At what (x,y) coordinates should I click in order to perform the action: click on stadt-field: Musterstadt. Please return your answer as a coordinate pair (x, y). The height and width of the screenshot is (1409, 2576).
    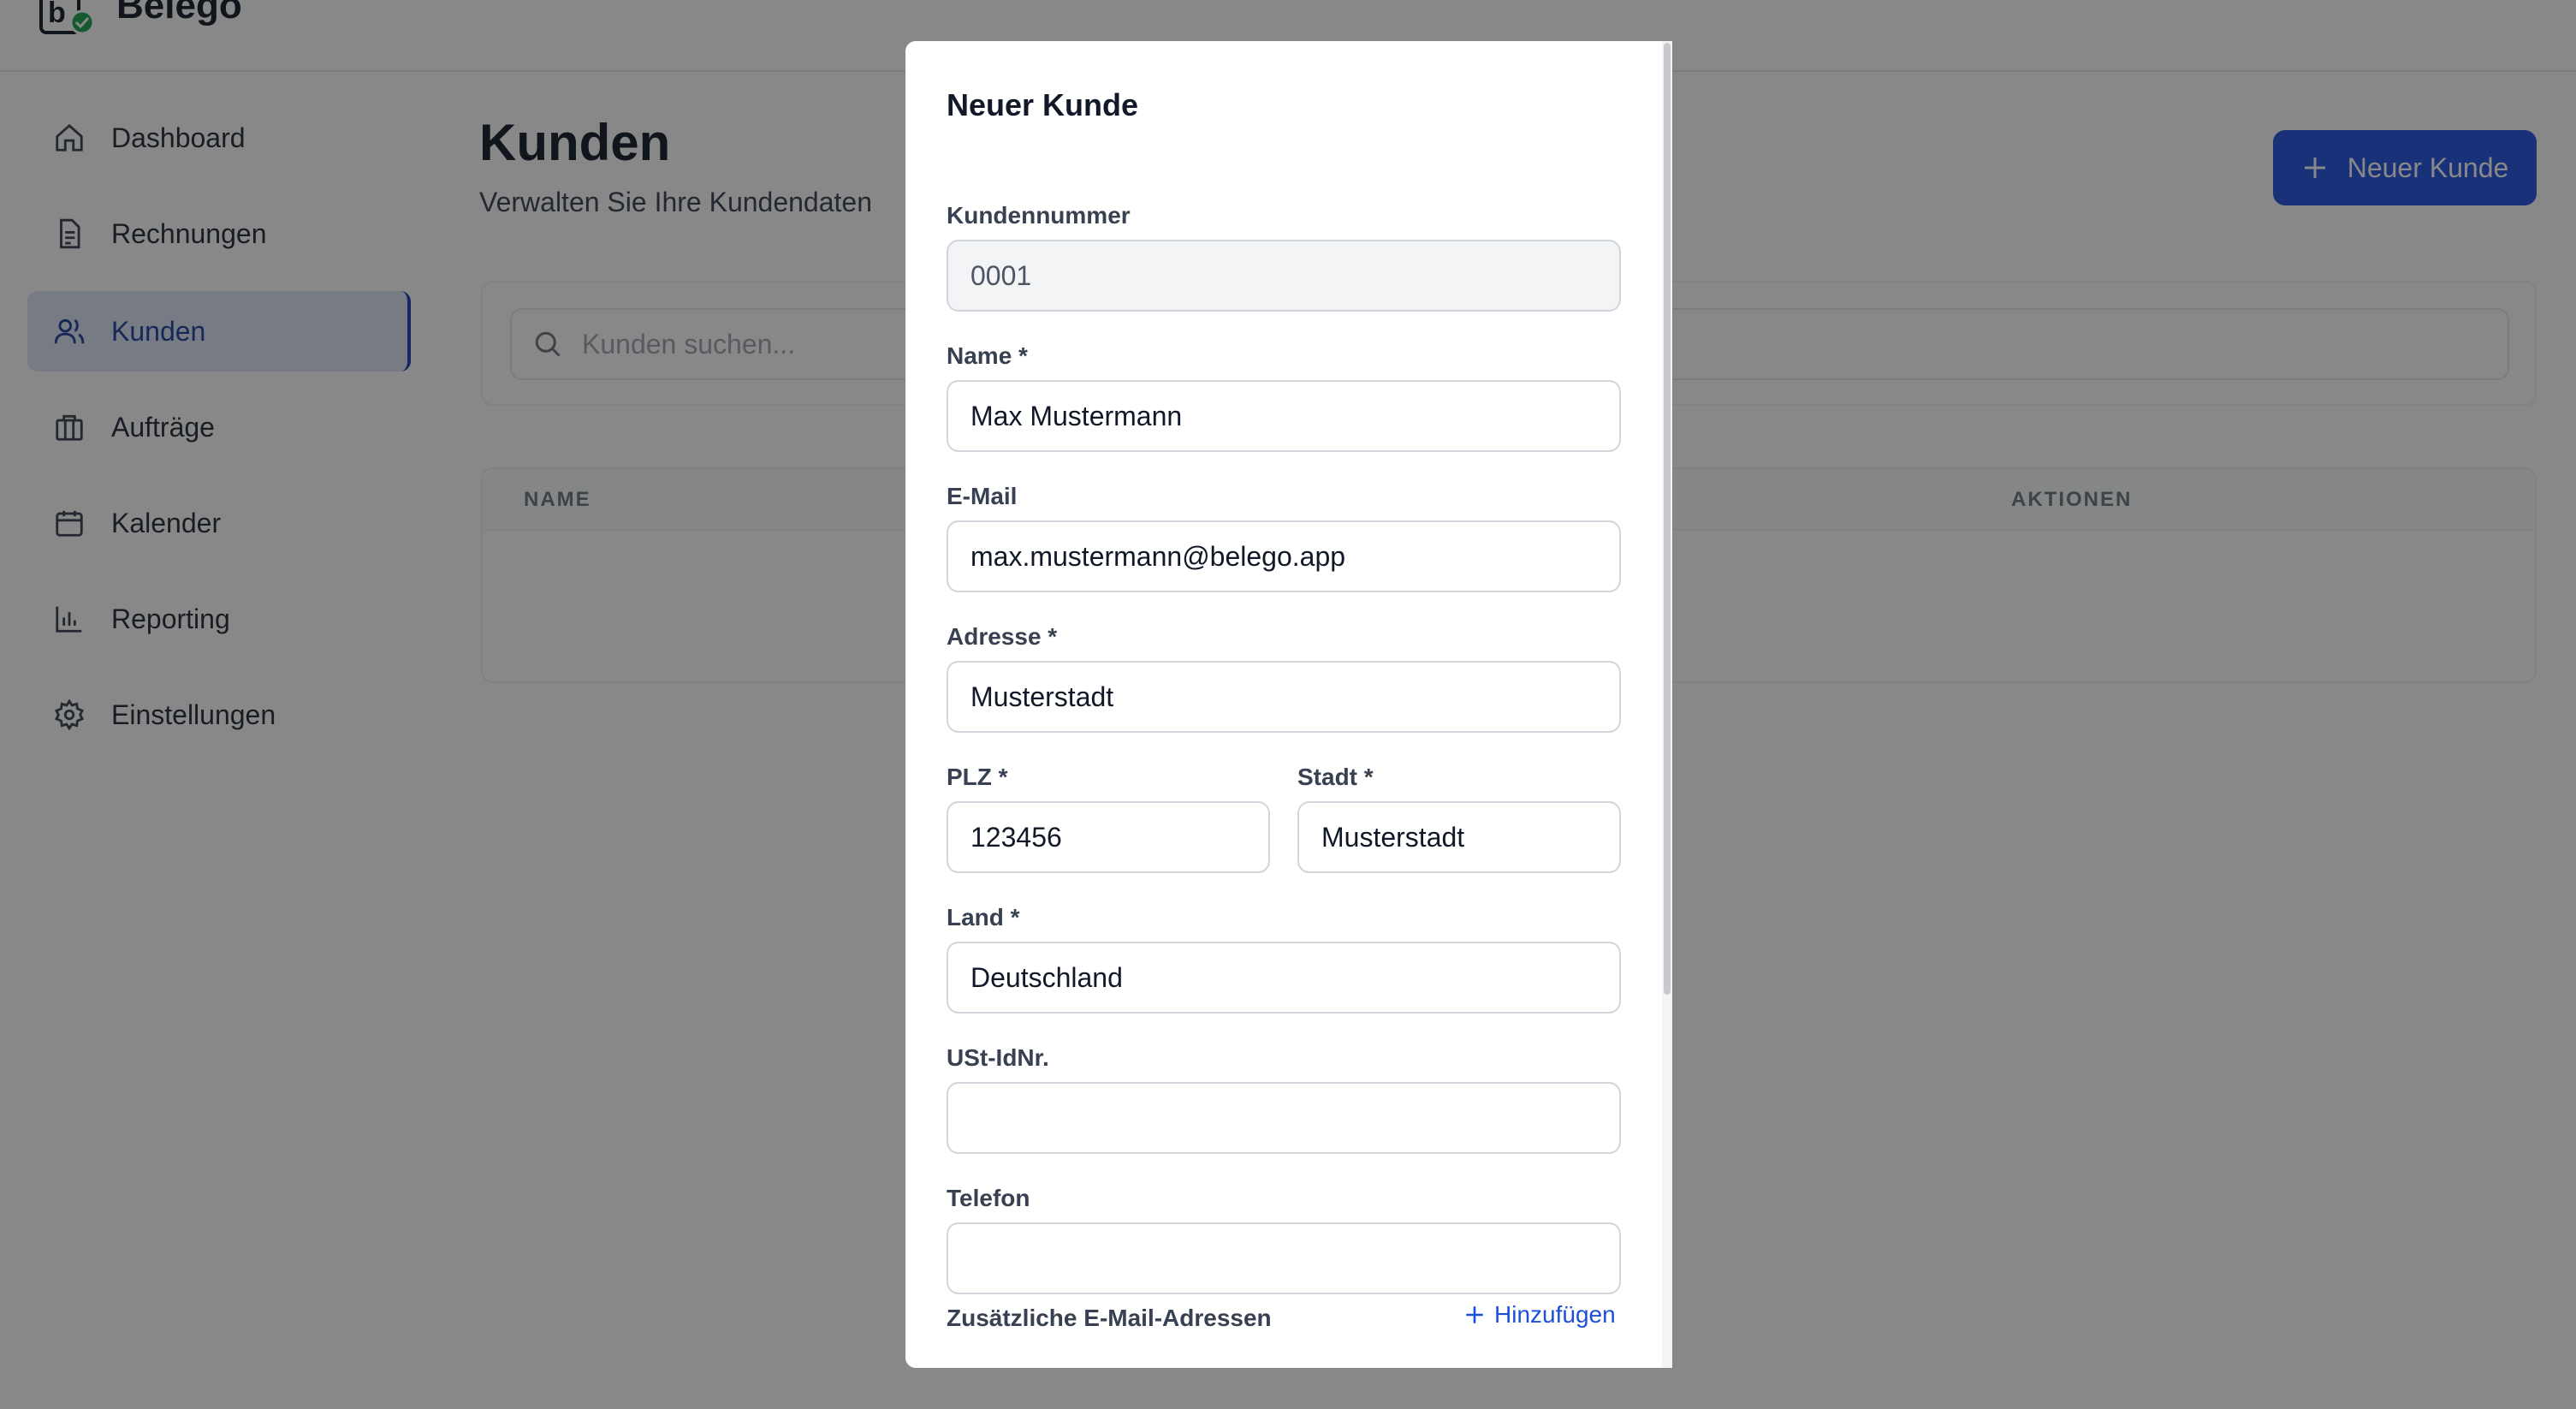
    Looking at the image, I should click on (1459, 837).